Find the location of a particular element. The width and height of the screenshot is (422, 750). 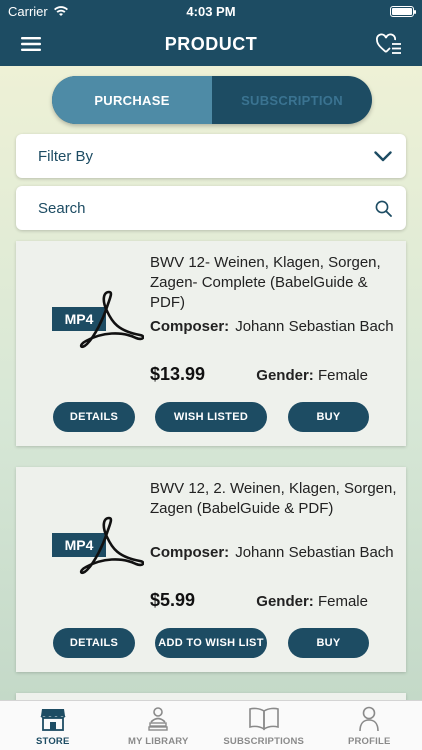

product-card is located at coordinates (211, 696).